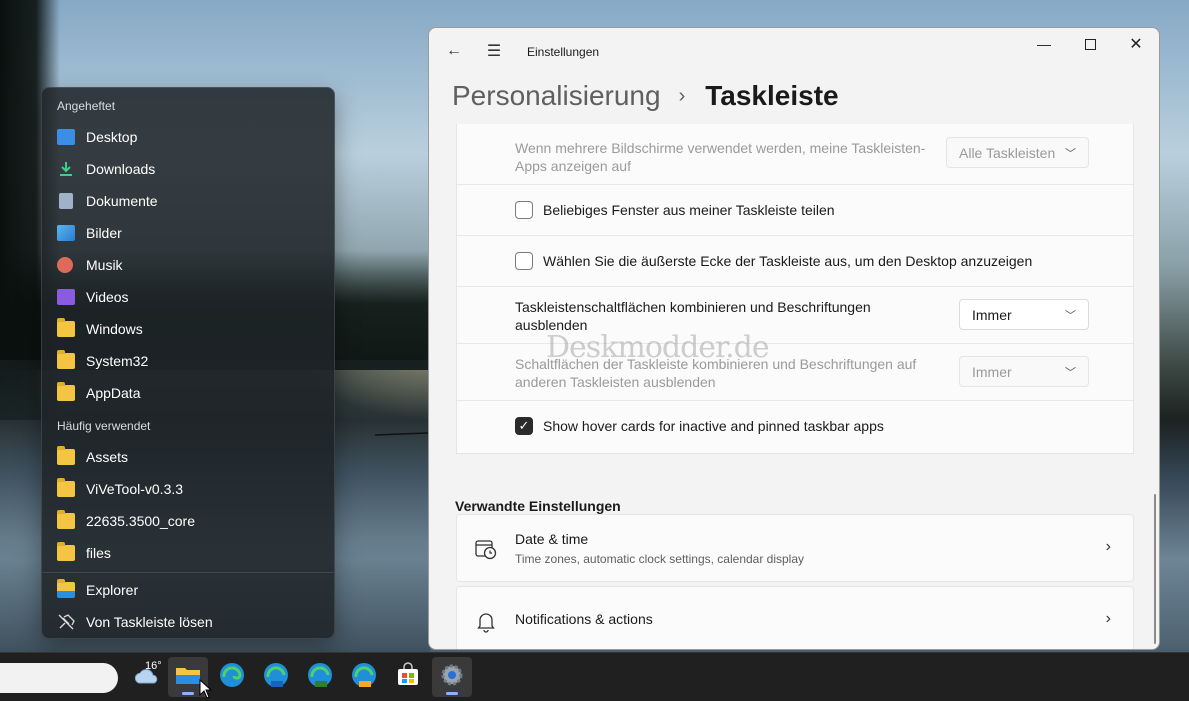  I want to click on scrollbar, so click(1155, 569).